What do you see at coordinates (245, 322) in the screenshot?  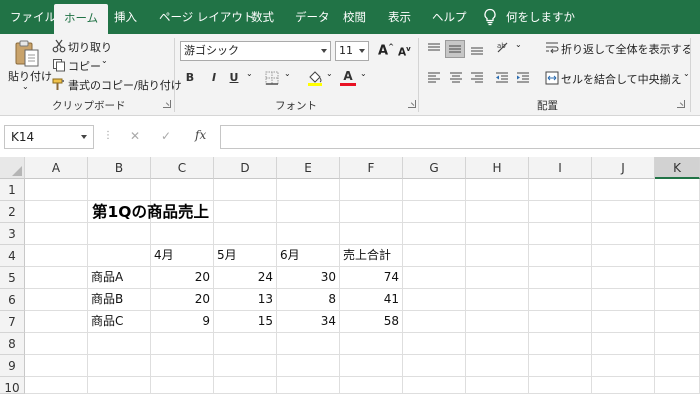 I see `value-cell: 15` at bounding box center [245, 322].